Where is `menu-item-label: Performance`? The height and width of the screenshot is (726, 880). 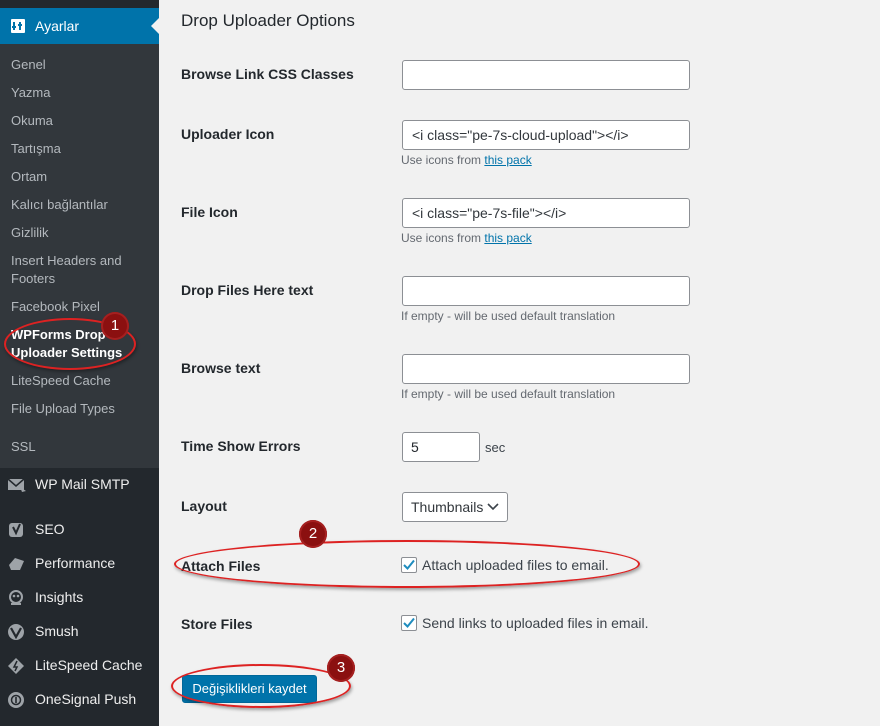 menu-item-label: Performance is located at coordinates (75, 563).